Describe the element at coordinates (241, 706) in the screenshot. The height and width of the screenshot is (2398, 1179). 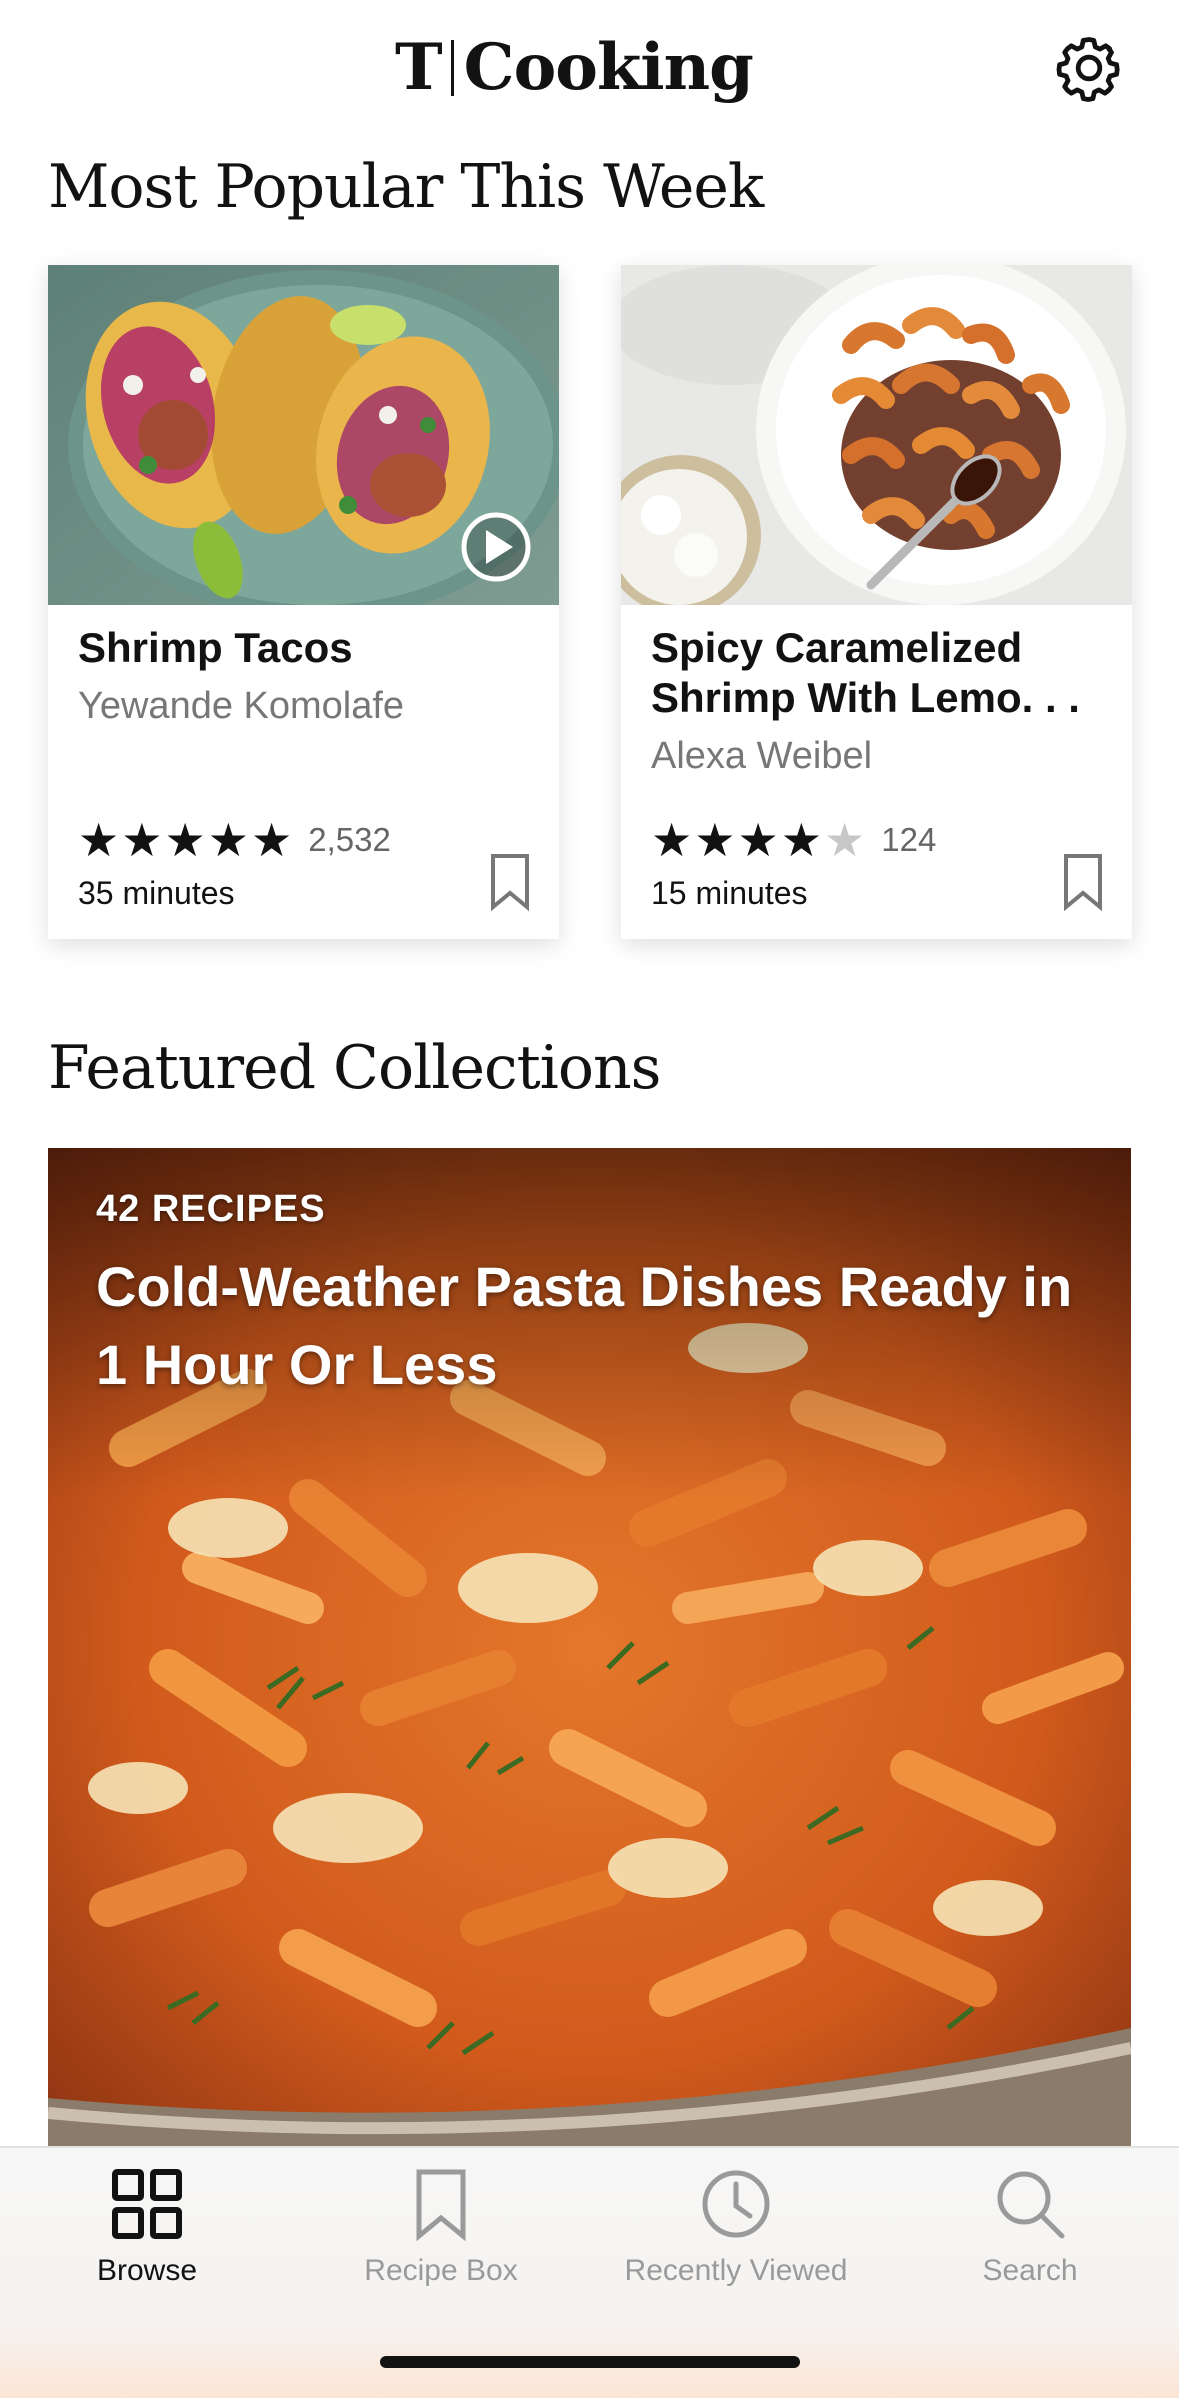
I see `recipe-author: Yewande Komolafe` at that location.